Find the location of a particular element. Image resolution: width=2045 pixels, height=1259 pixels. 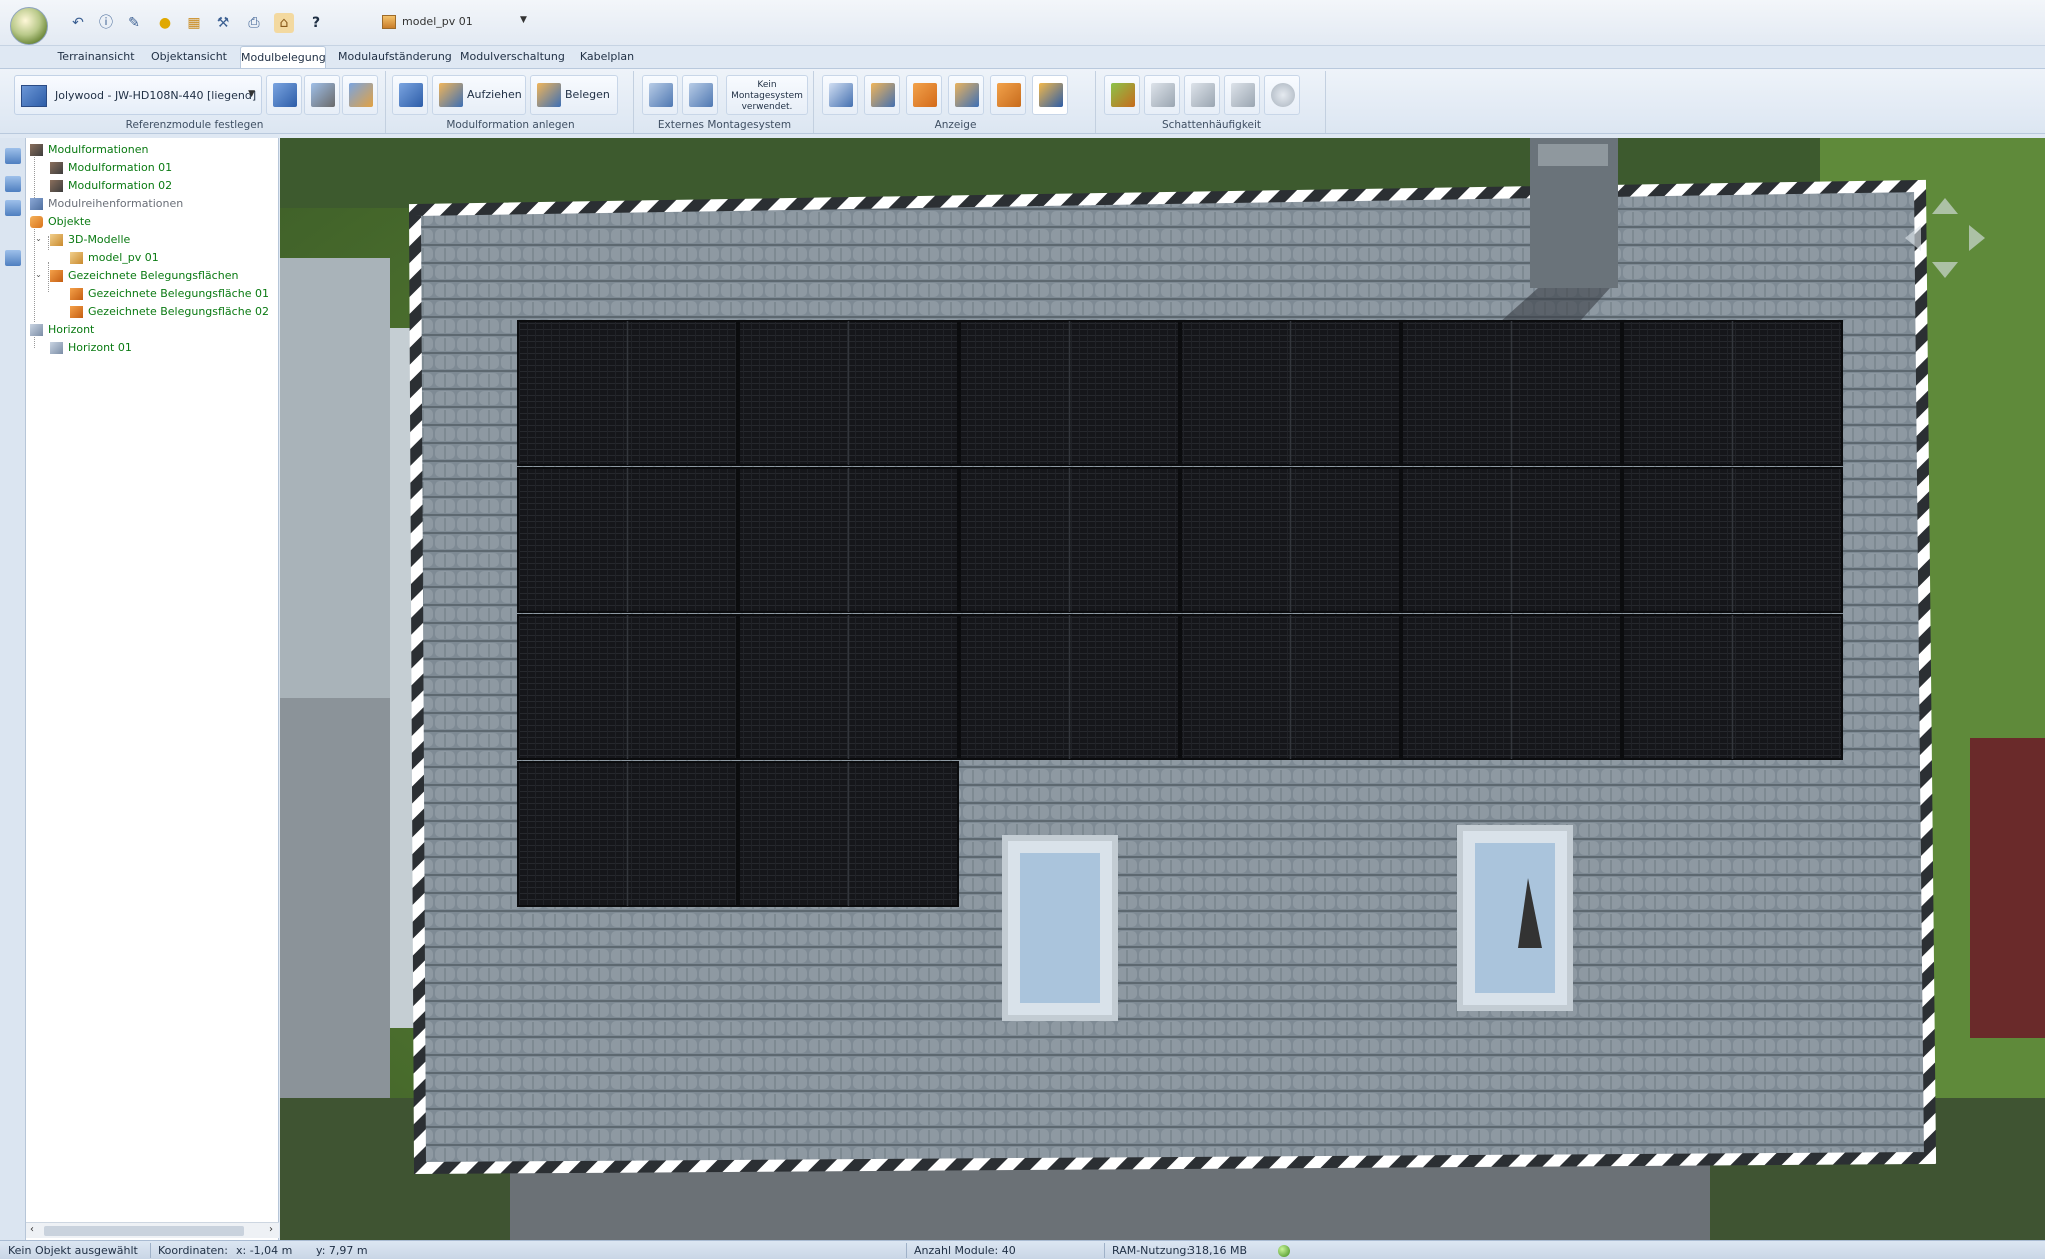

undo-icon: ↶ is located at coordinates (78, 23).